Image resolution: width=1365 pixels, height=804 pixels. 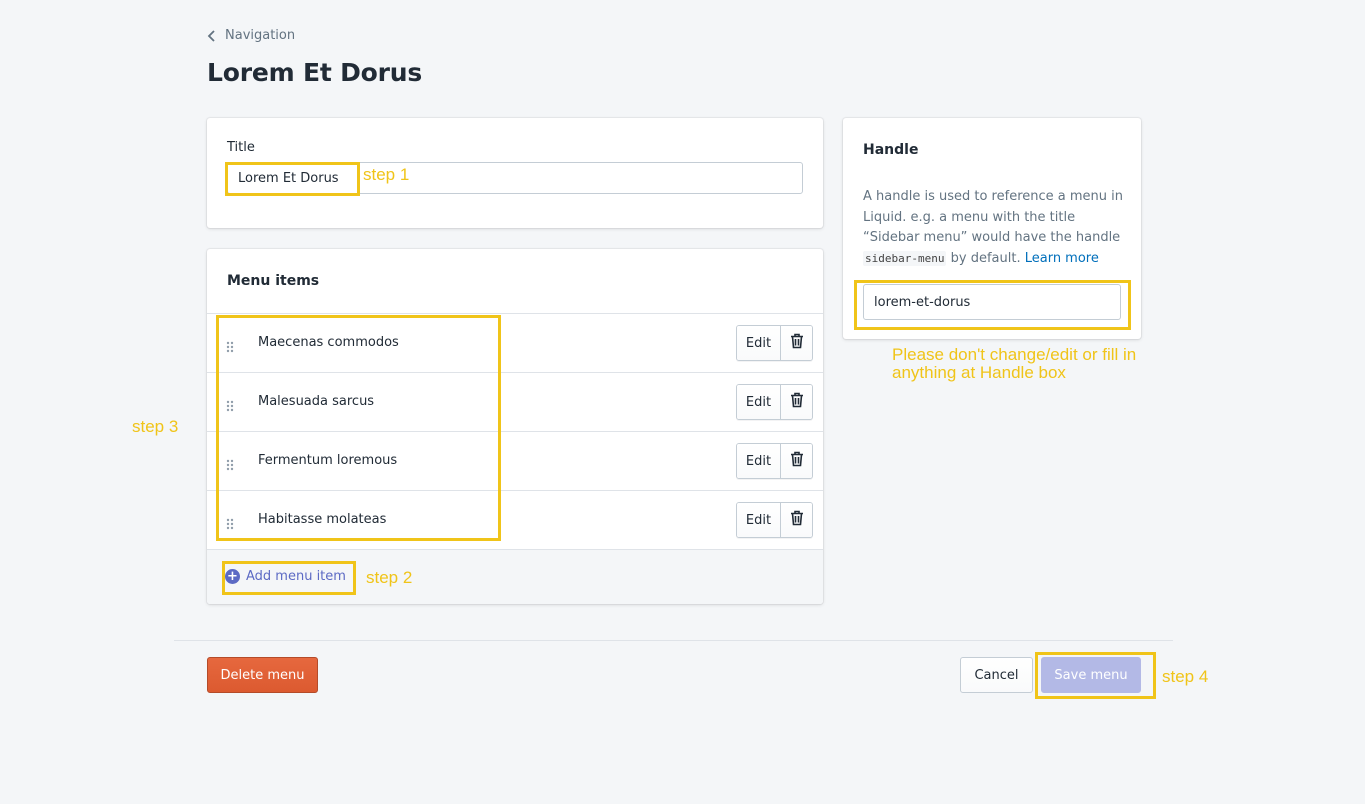 What do you see at coordinates (155, 426) in the screenshot?
I see `step3-note: step 3` at bounding box center [155, 426].